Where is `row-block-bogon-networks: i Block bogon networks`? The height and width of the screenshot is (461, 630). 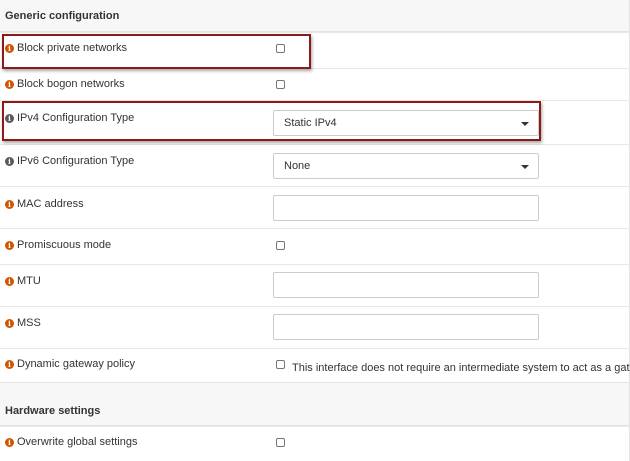
row-block-bogon-networks: i Block bogon networks is located at coordinates (314, 84).